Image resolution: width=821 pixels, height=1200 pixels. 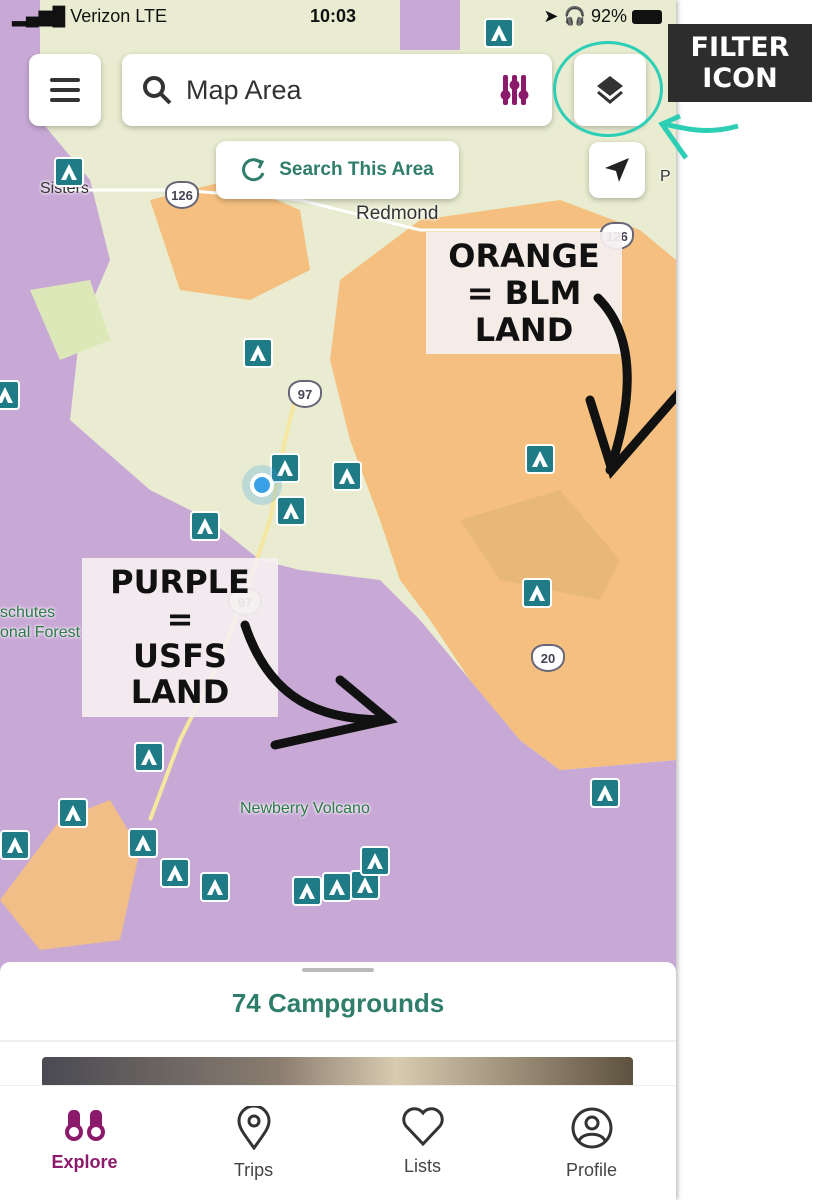 I want to click on tab-bar: Explore Trips Lists Profile, so click(x=338, y=1142).